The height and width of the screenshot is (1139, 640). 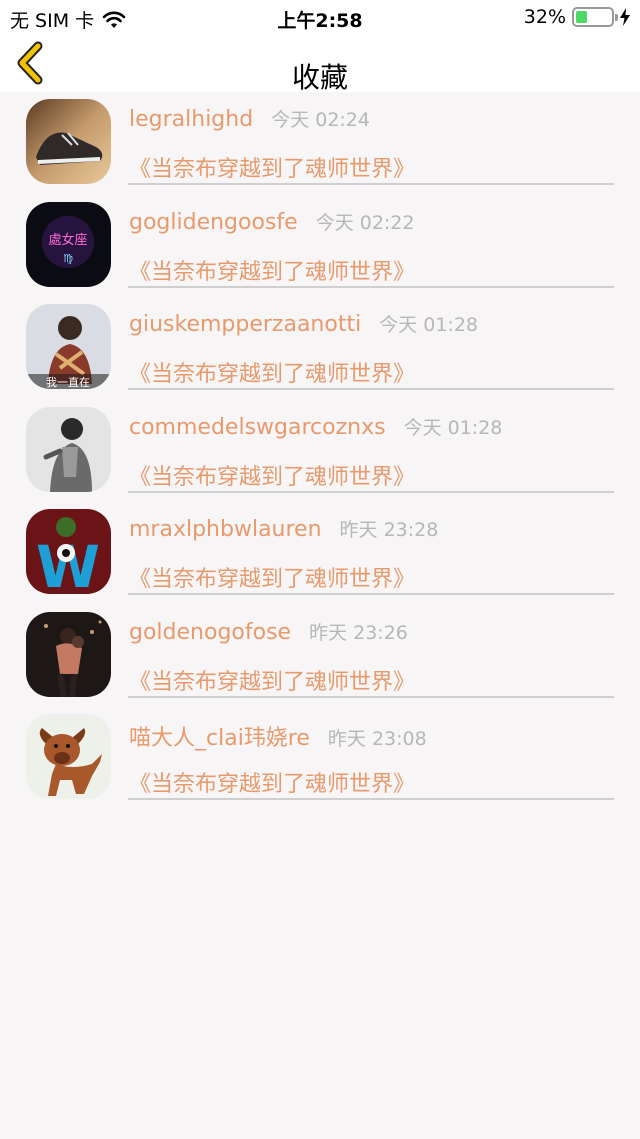 I want to click on list-item: 處女座 ♍ goglidengoosfe 今天 02:22 《当奈布穿越到了魂师世界》, so click(x=320, y=246).